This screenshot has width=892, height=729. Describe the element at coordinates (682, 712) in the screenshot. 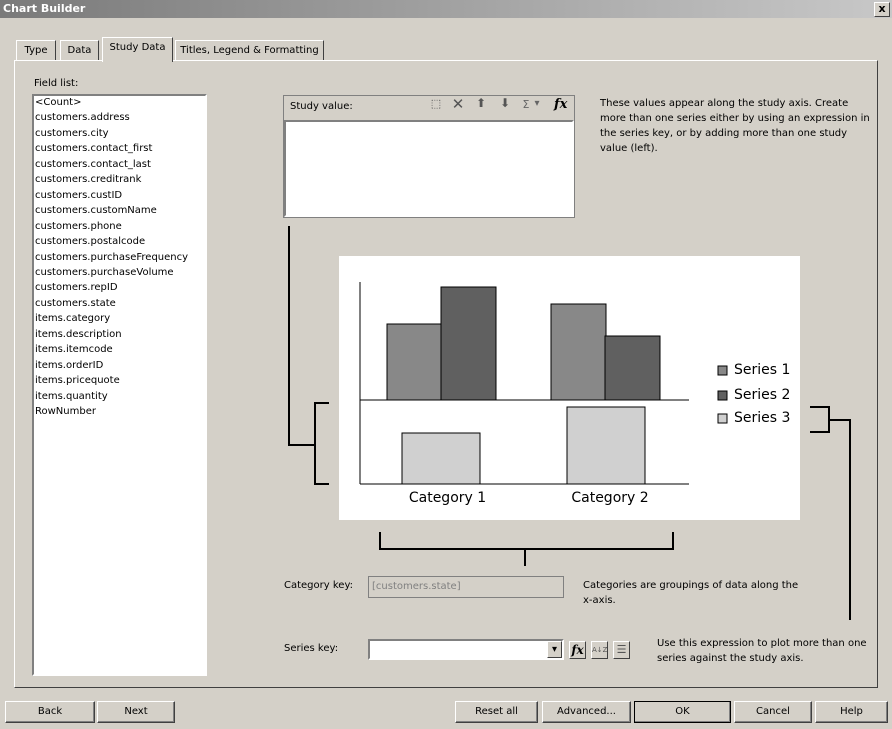

I see `ok-button: OK` at that location.